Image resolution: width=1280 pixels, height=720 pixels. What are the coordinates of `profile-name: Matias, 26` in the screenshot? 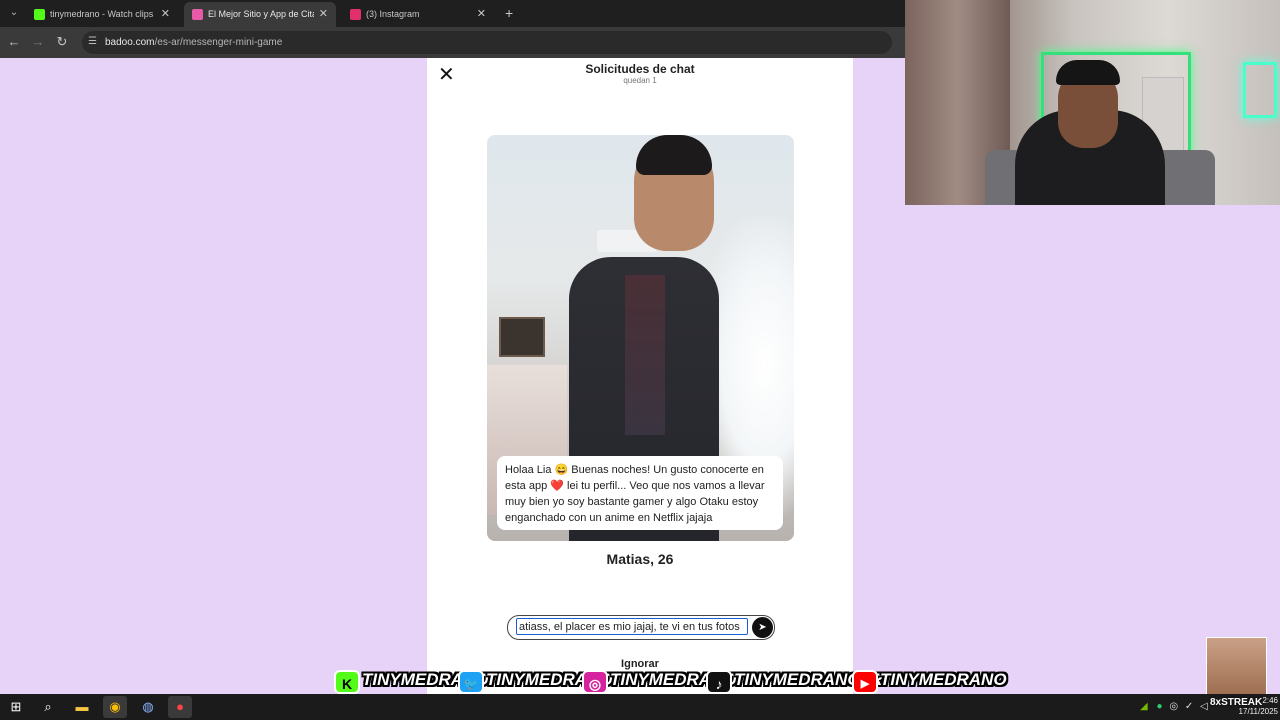 It's located at (640, 559).